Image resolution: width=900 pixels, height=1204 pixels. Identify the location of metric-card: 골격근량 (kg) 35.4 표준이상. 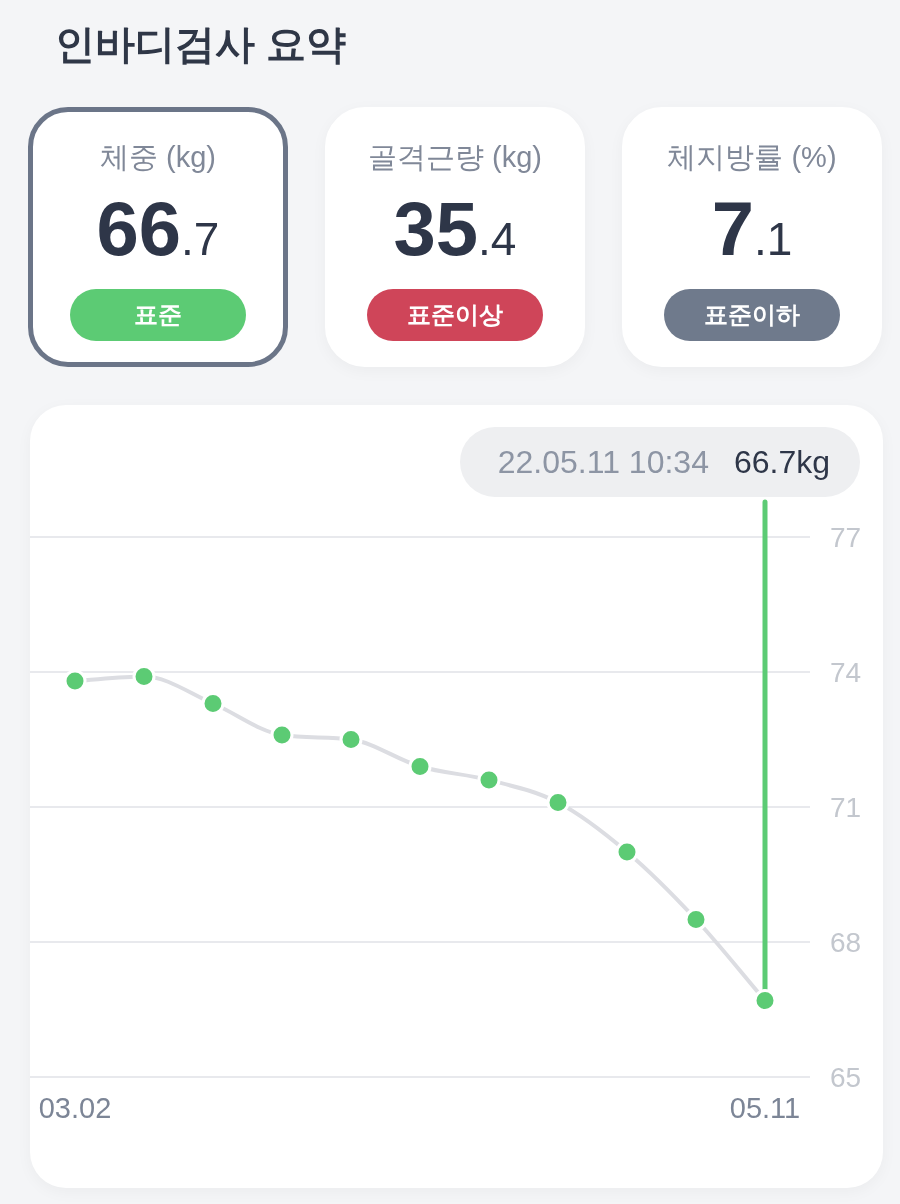
(455, 237).